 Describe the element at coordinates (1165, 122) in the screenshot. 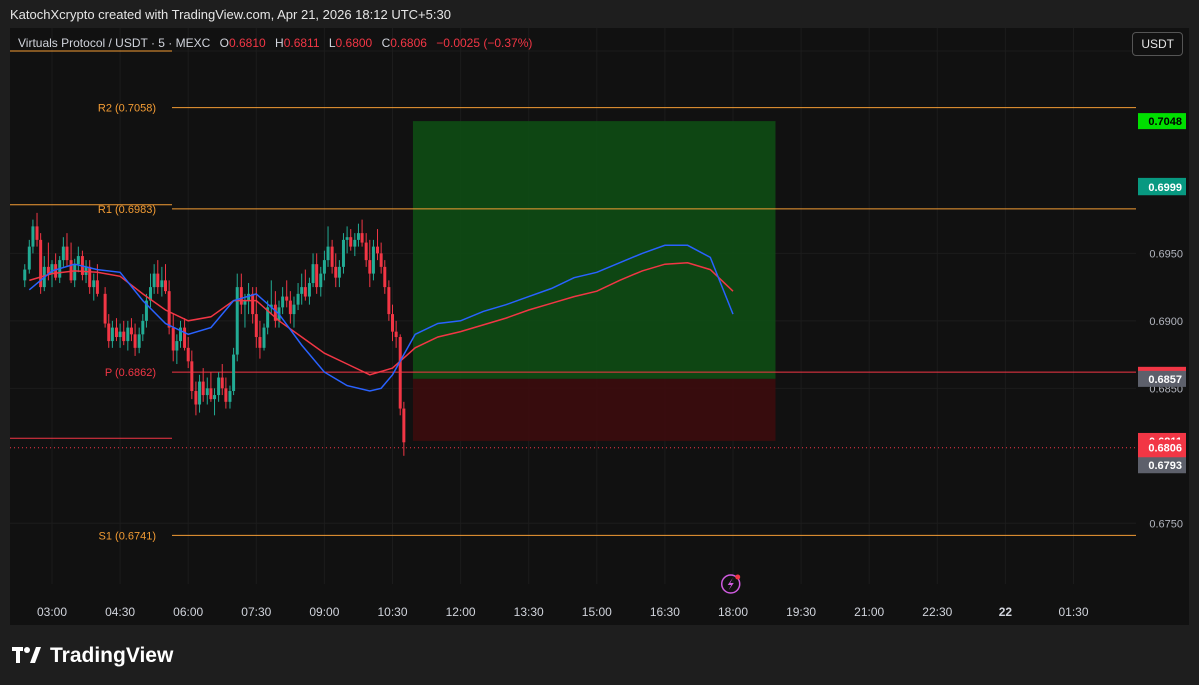

I see `price-label: 0.7048` at that location.